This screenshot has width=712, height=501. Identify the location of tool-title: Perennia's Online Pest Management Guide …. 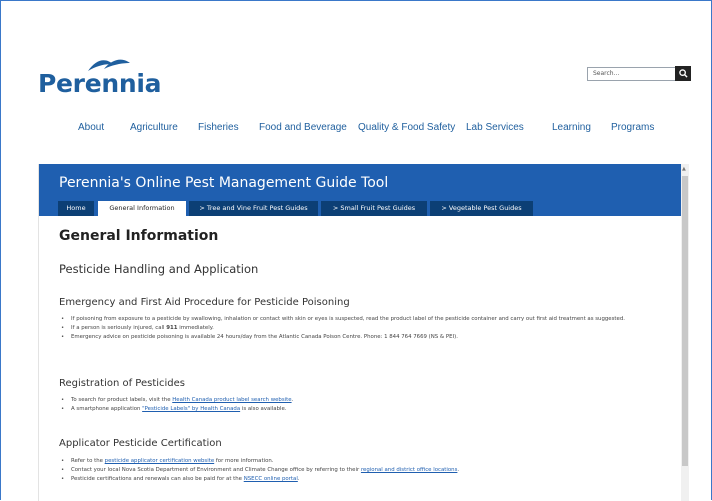
(224, 183).